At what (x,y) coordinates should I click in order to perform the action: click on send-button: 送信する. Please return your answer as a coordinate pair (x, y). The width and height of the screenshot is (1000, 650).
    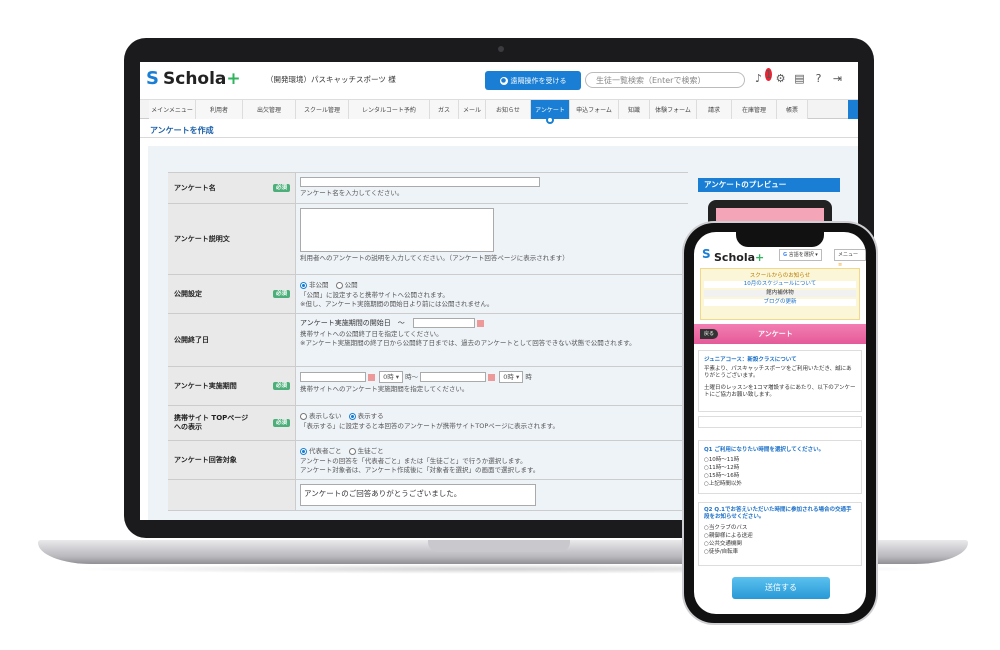
    Looking at the image, I should click on (781, 588).